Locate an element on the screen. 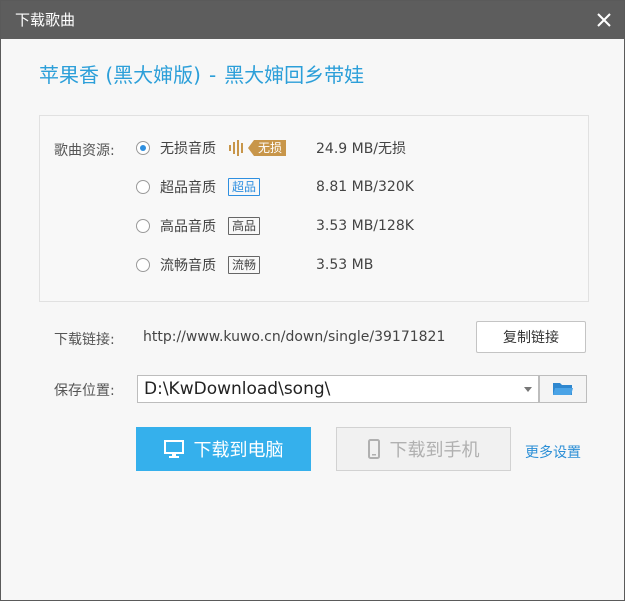  quality-option-smooth: 流畅音质 流畅 3.53 MB is located at coordinates (346, 265).